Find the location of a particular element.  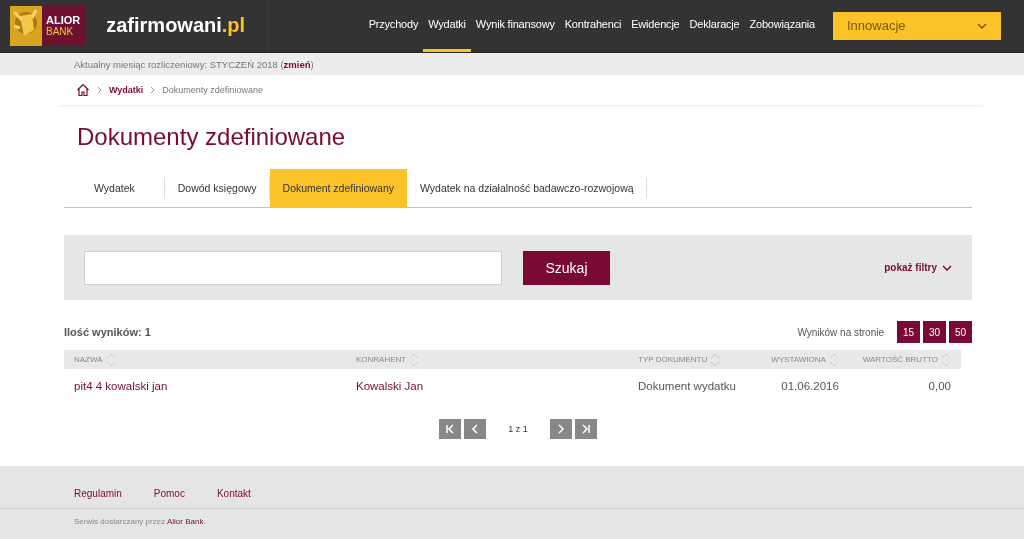

page-indicator: 1 z 1 is located at coordinates (518, 429).